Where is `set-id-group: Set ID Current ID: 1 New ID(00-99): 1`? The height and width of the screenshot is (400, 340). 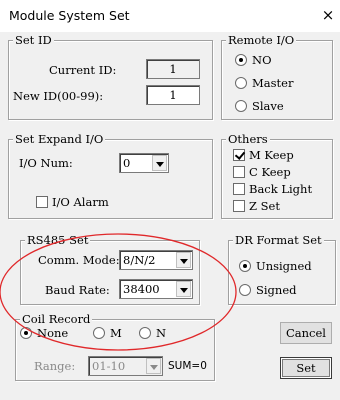 set-id-group: Set ID Current ID: 1 New ID(00-99): 1 is located at coordinates (110, 76).